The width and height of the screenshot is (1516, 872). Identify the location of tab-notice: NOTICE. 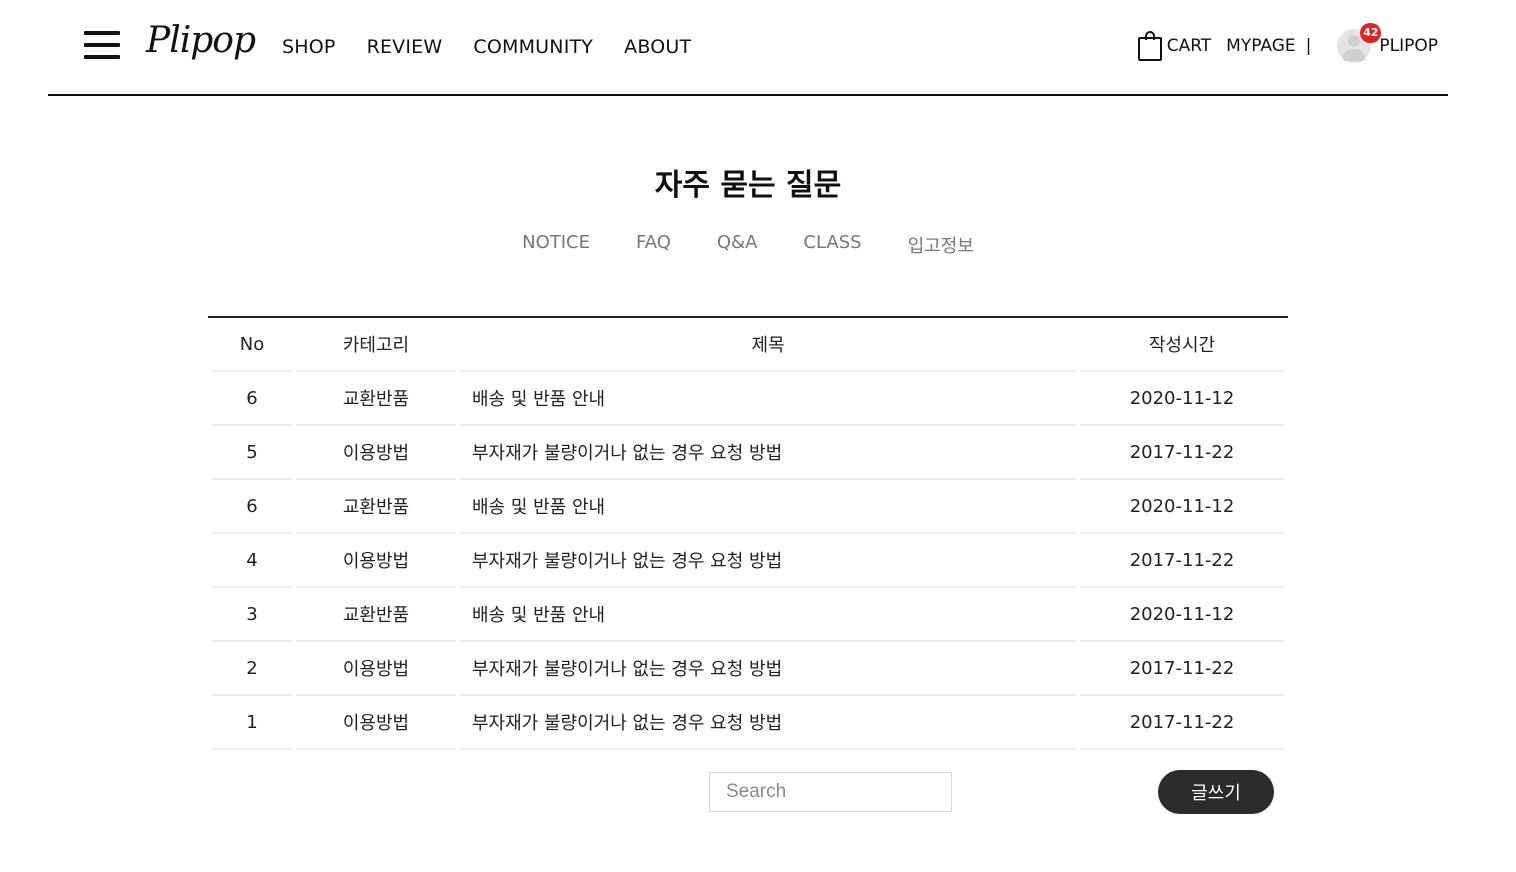
(556, 245).